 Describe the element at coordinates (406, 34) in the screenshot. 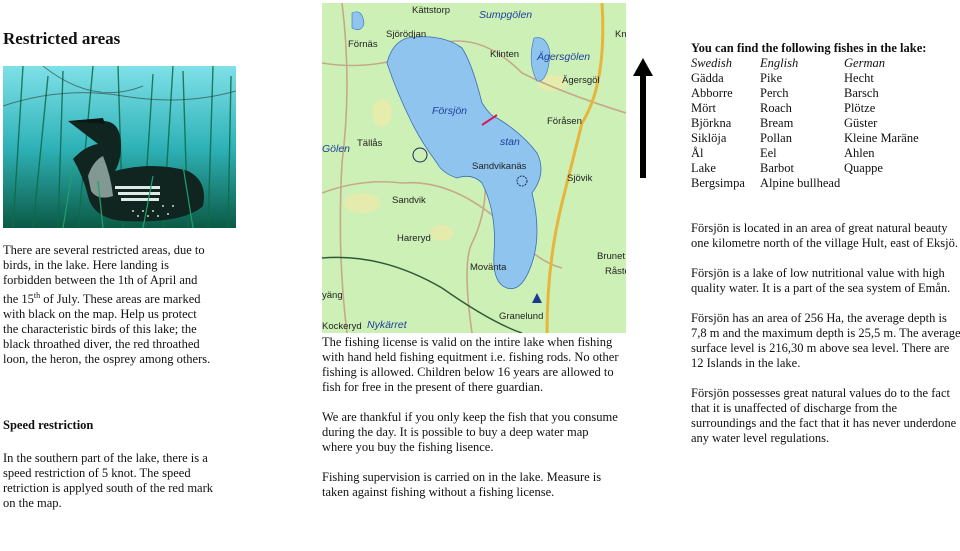

I see `map-label-sjorodjan: Sjörödjan` at that location.